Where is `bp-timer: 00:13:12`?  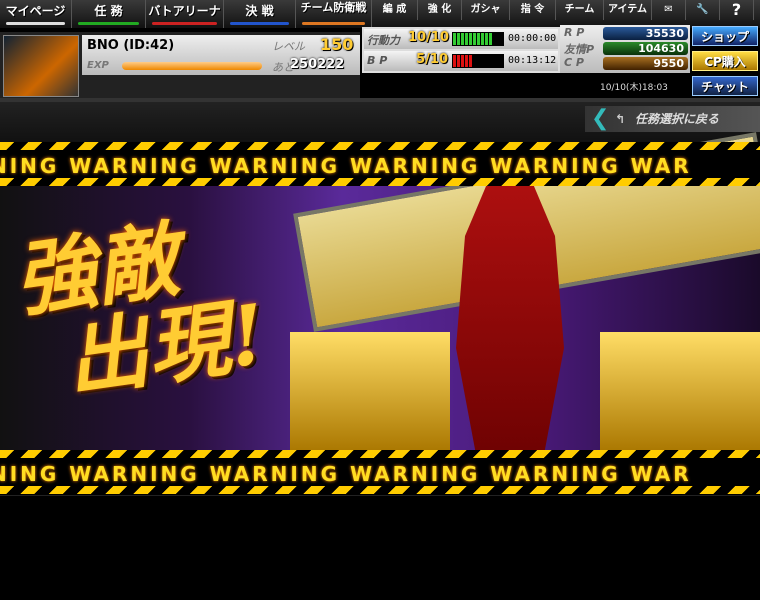
bp-timer: 00:13:12 is located at coordinates (532, 60).